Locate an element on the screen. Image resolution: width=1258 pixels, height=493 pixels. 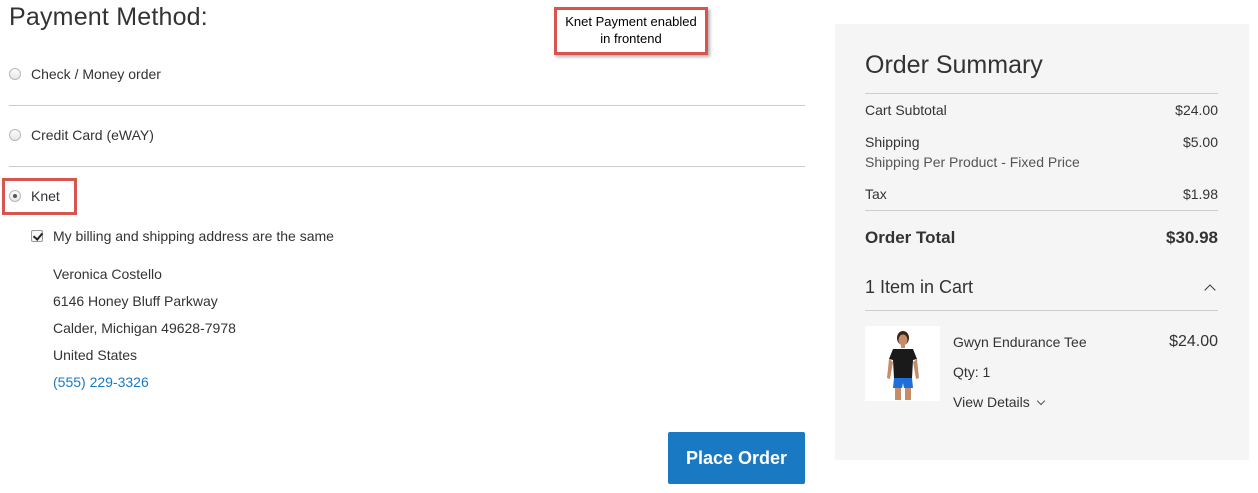
annotation-line-1: Knet Payment enabled is located at coordinates (631, 21).